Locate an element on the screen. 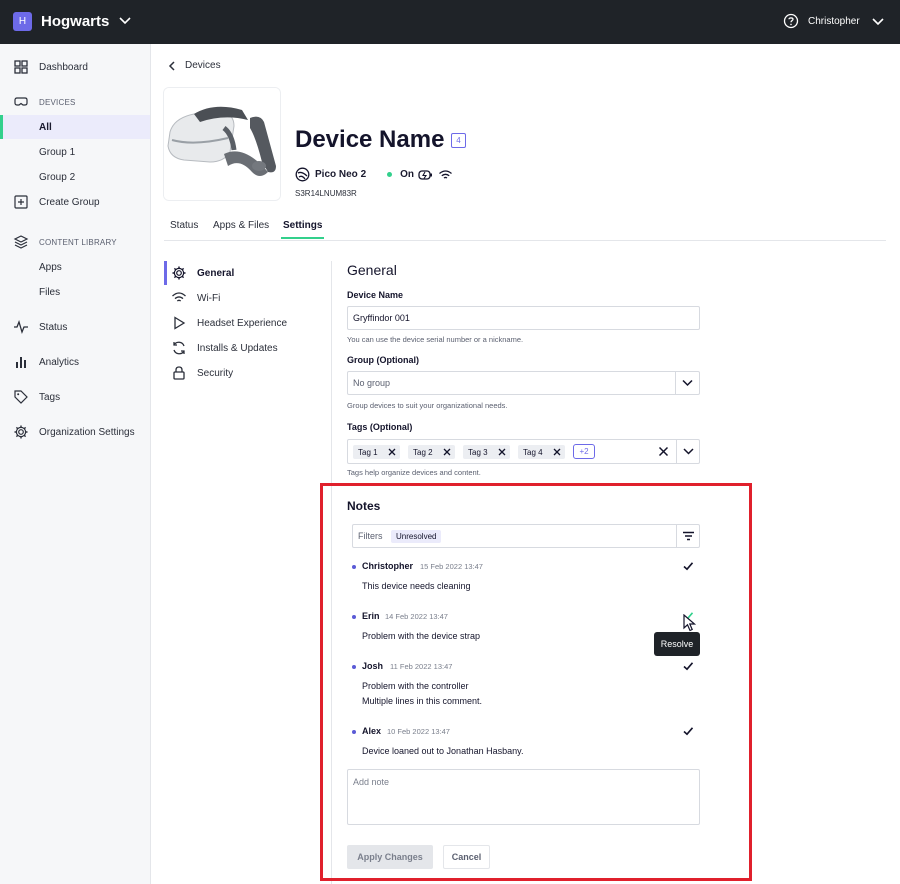  sidebar-item-label: Dashboard is located at coordinates (63, 67).